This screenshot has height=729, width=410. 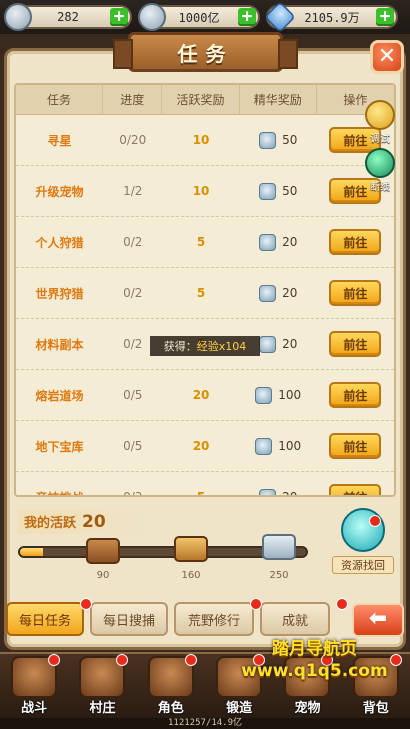 I want to click on activity-area: 我的活跃 20 90 160 250 资源找回, so click(x=205, y=545).